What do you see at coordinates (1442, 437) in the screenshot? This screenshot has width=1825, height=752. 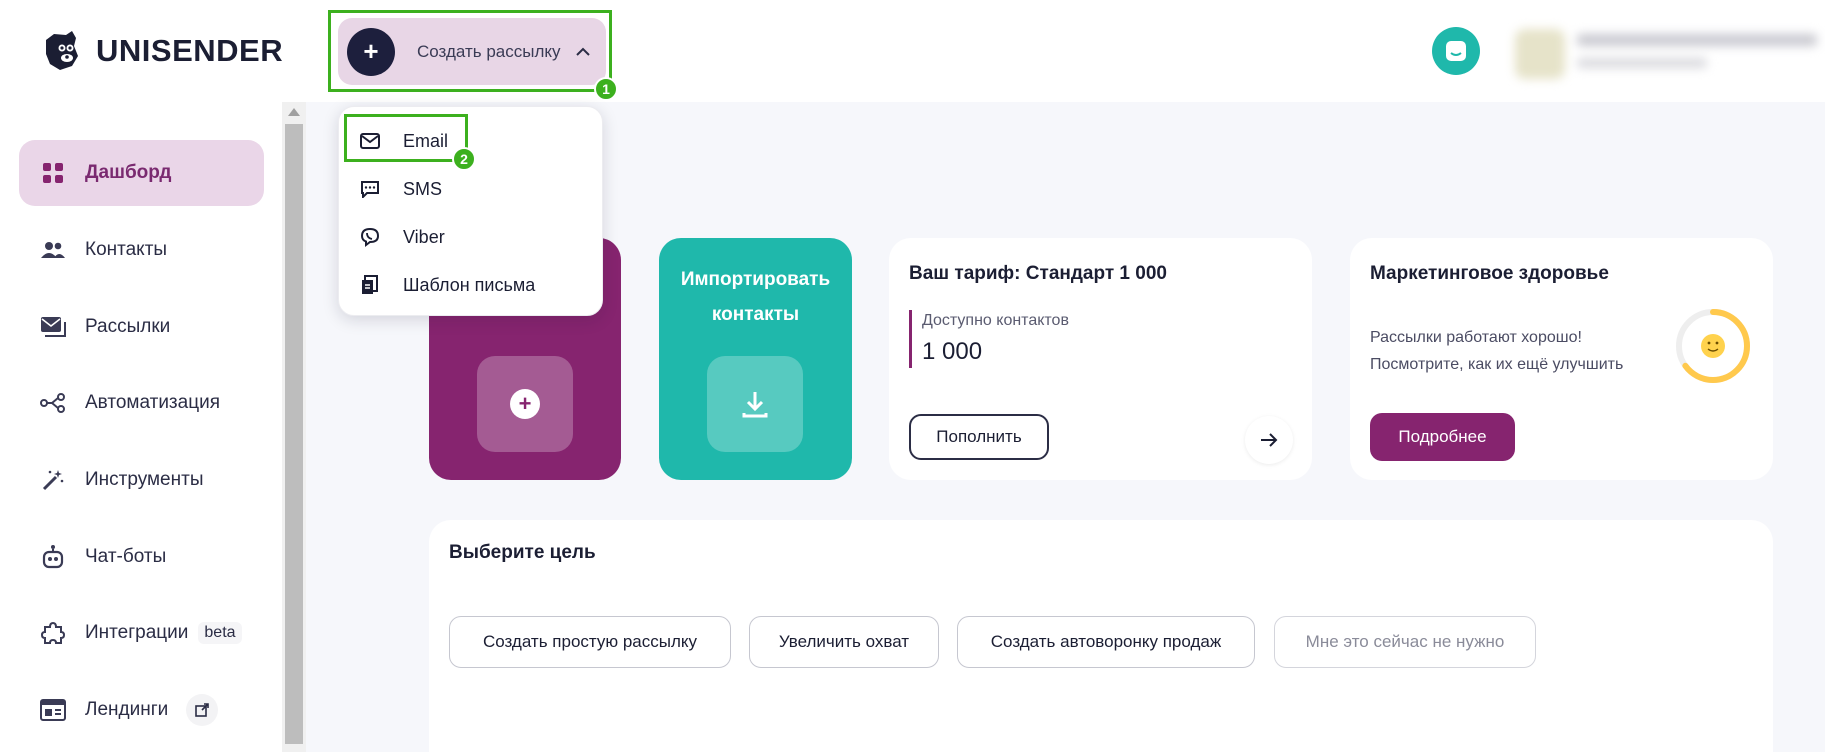 I see `more-details-button: Подробнее` at bounding box center [1442, 437].